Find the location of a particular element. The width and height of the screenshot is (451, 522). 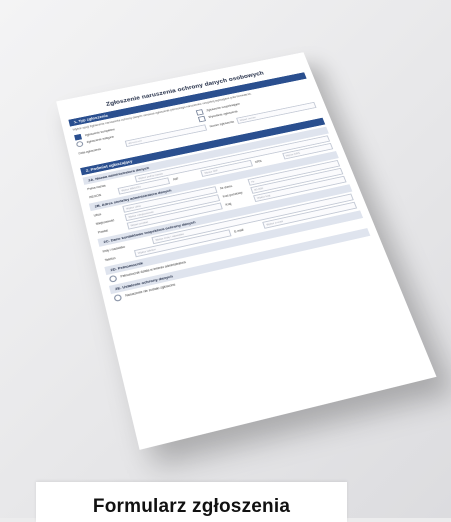

complete-checkbox is located at coordinates (78, 137).